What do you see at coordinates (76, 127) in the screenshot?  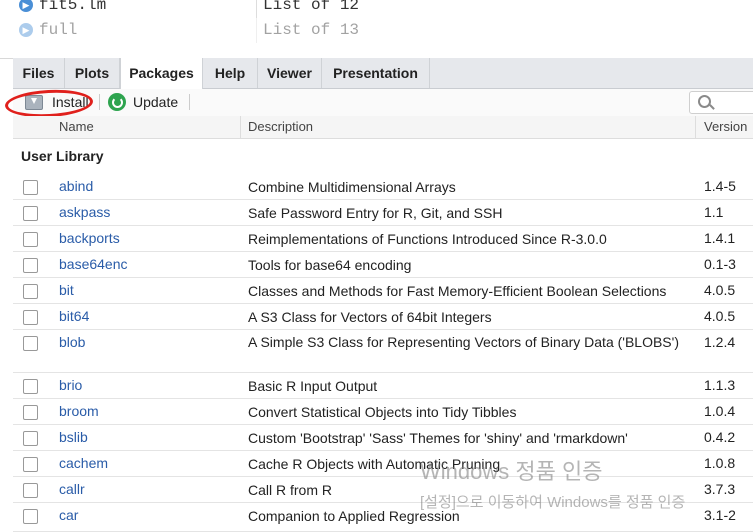 I see `column-header-name: Name` at bounding box center [76, 127].